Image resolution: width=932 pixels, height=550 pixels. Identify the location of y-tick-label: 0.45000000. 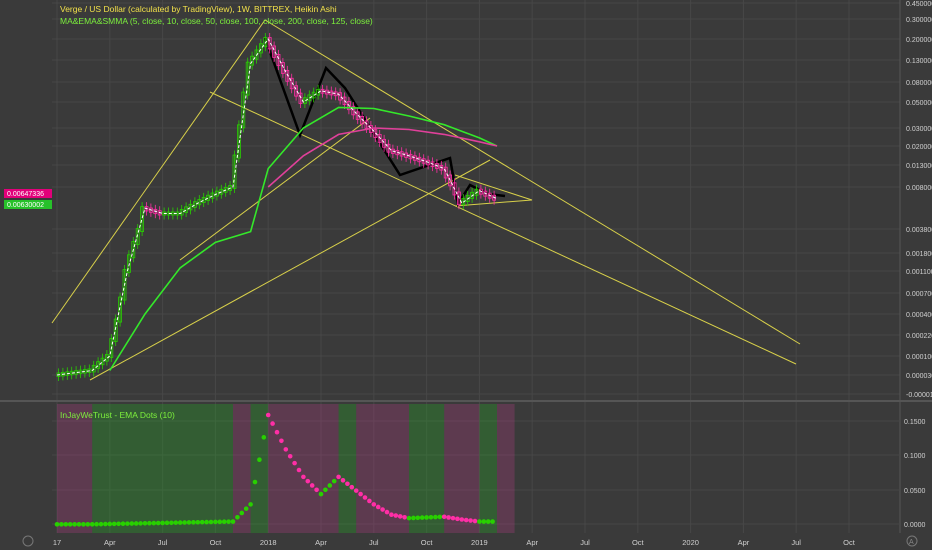
(919, 4).